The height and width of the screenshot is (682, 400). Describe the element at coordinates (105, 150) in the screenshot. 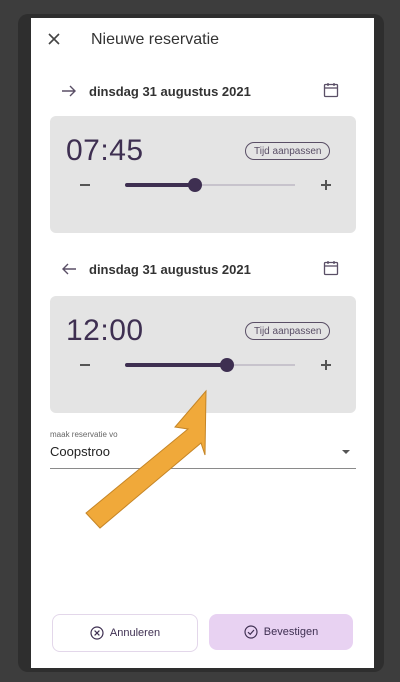

I see `start-time: 07:45` at that location.